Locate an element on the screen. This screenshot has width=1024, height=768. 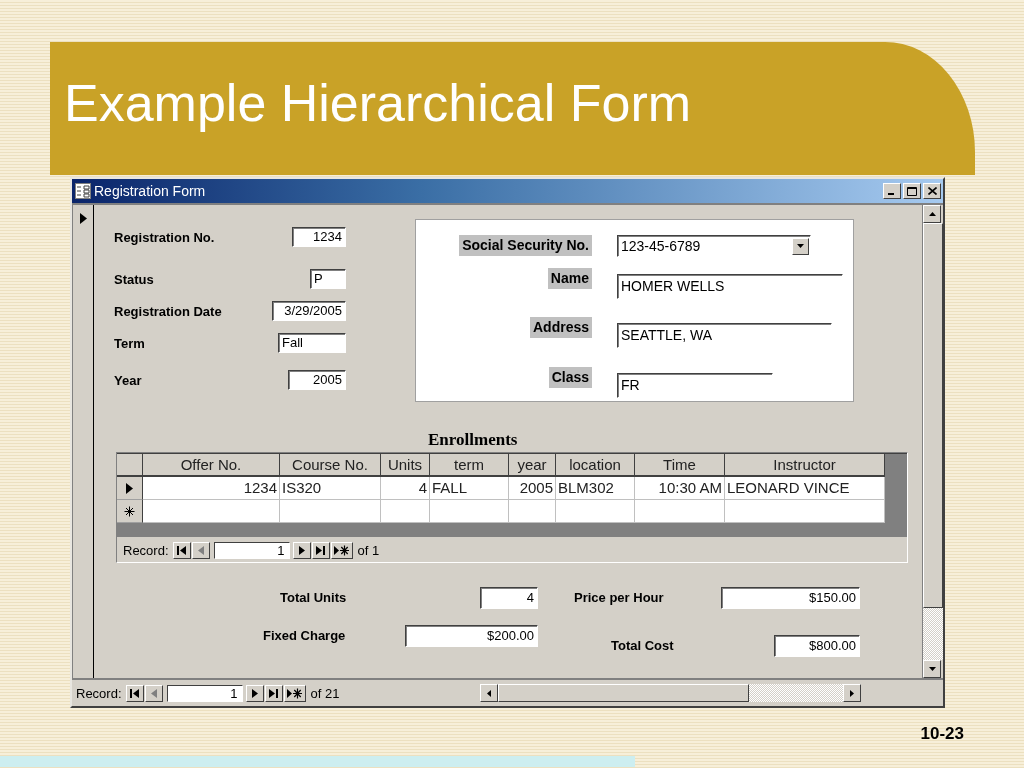
column-header: location is located at coordinates (595, 465).